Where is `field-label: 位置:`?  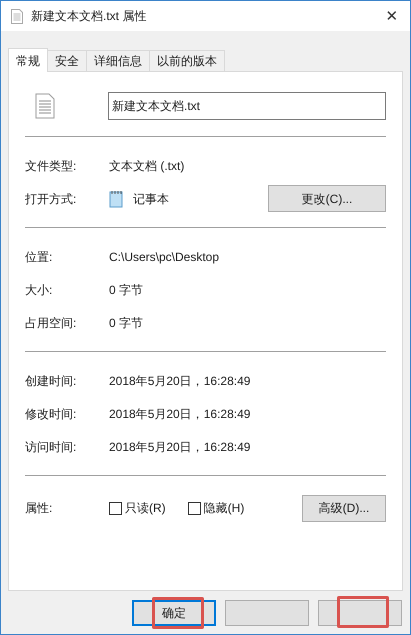
field-label: 位置: is located at coordinates (39, 257).